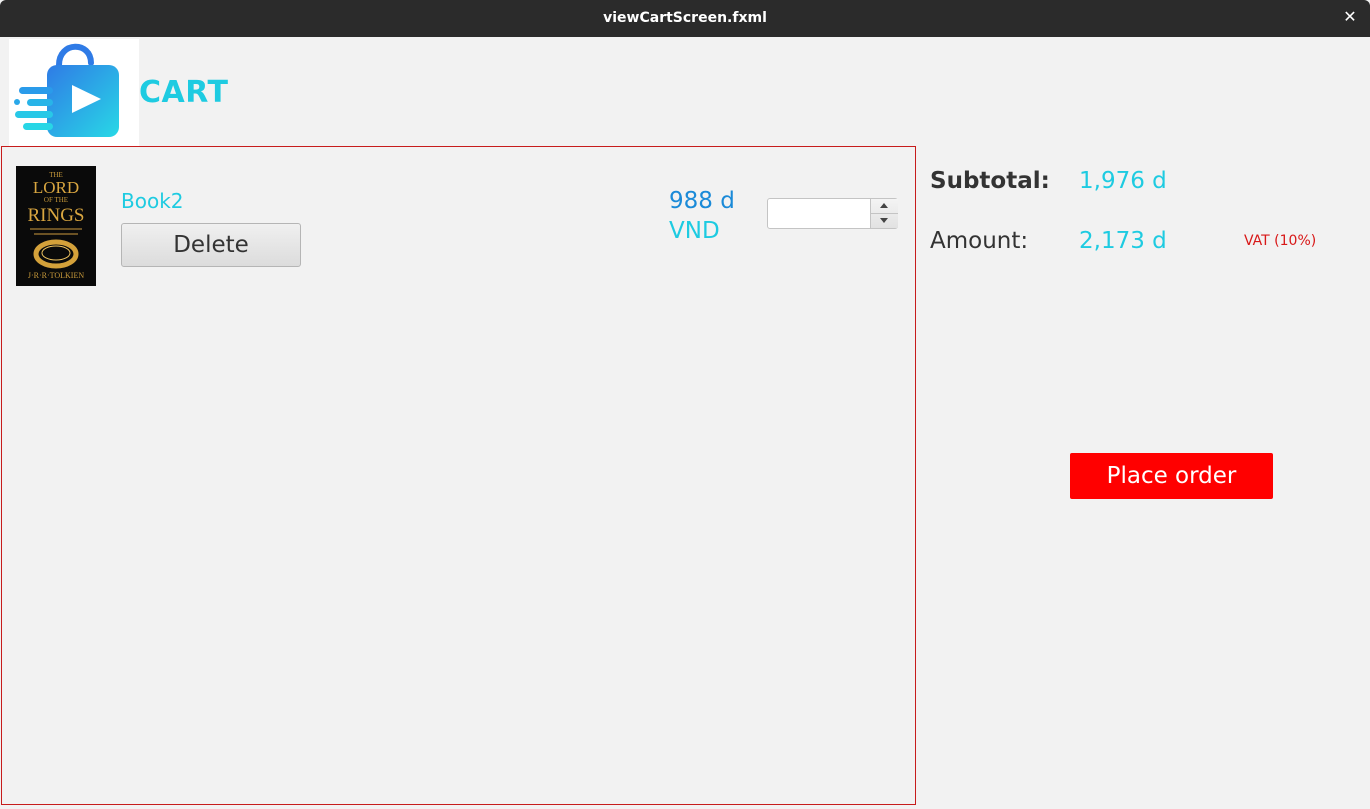 This screenshot has height=809, width=1370. I want to click on item-currency: VND, so click(694, 231).